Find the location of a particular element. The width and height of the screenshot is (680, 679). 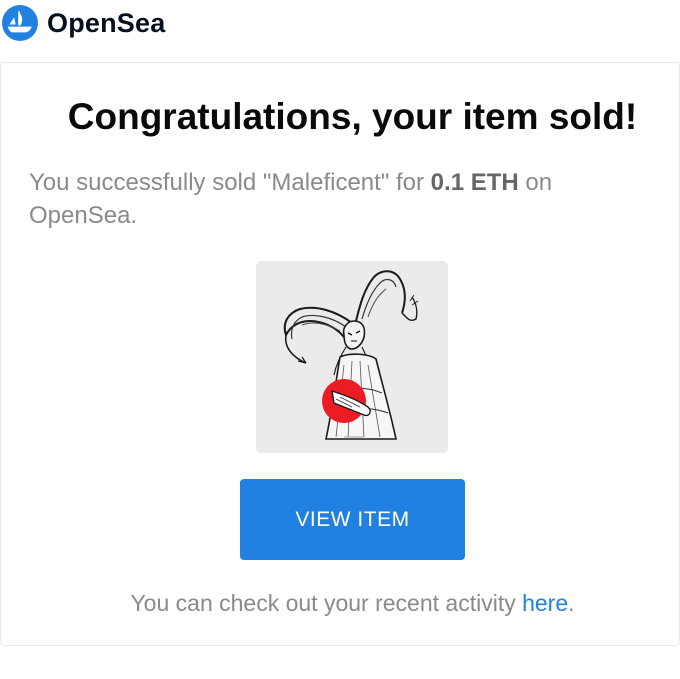

sale-message-prefix: You successfully sold "Maleficent" for is located at coordinates (230, 182).